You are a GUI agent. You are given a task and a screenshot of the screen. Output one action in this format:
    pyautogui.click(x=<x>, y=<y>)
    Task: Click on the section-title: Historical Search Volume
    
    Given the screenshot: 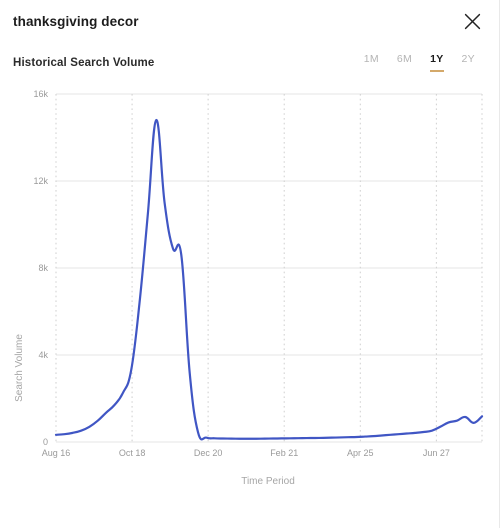 What is the action you would take?
    pyautogui.click(x=84, y=63)
    